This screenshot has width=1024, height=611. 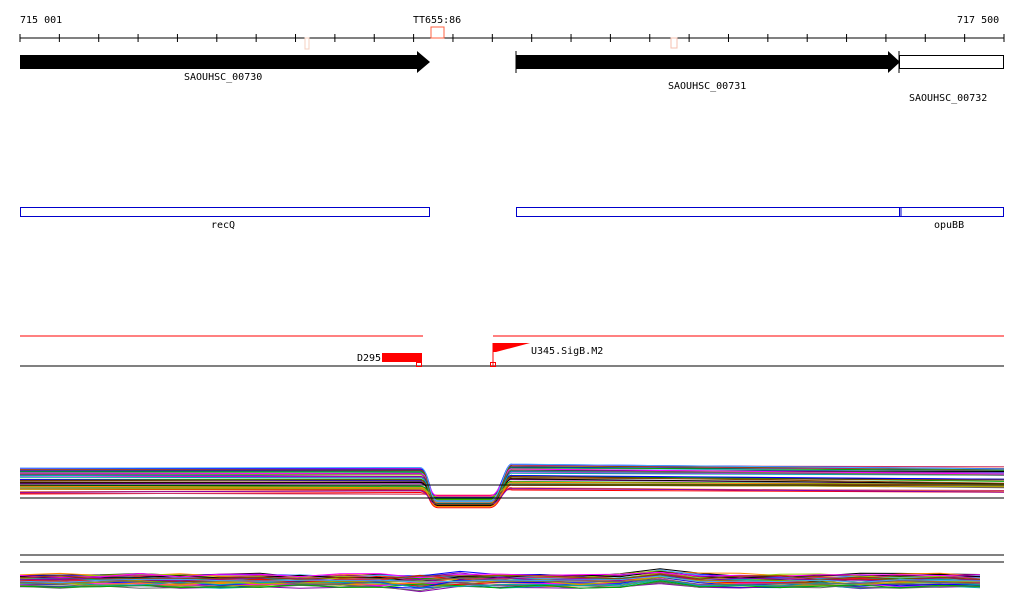 I want to click on promoter-d295, so click(x=402, y=357).